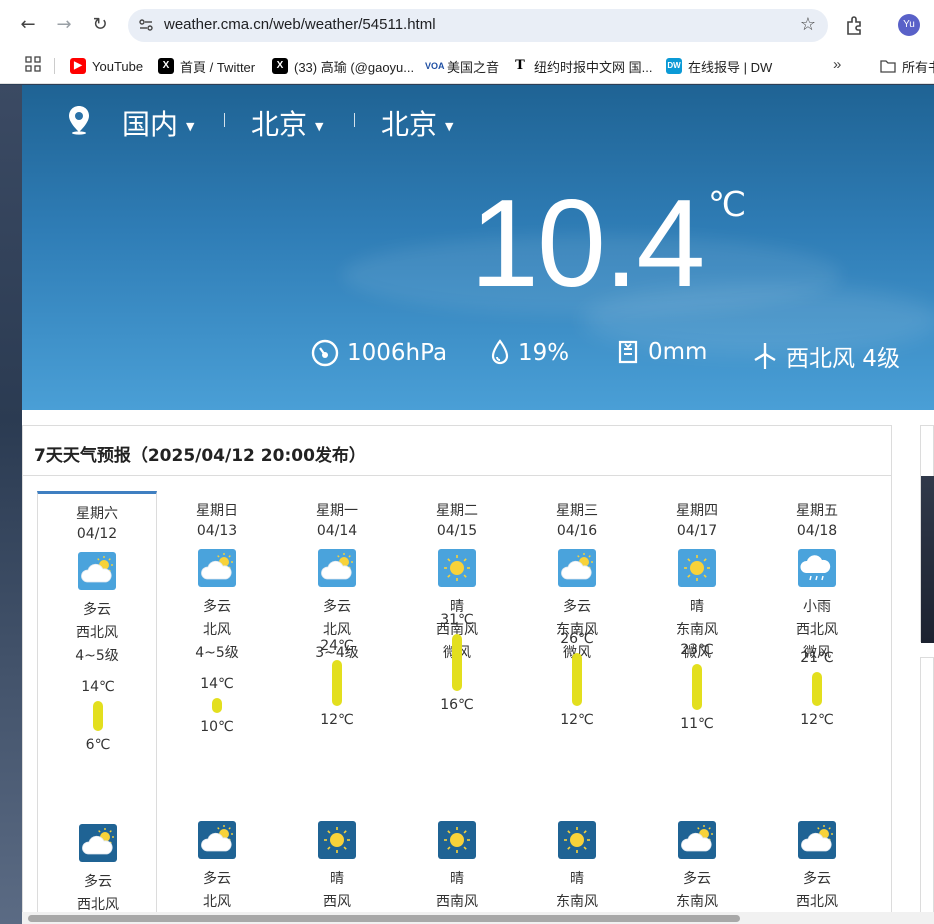 Image resolution: width=934 pixels, height=924 pixels. Describe the element at coordinates (478, 25) in the screenshot. I see `address-bar: weather.cma.cn/web/weather/54511.html ☆` at that location.